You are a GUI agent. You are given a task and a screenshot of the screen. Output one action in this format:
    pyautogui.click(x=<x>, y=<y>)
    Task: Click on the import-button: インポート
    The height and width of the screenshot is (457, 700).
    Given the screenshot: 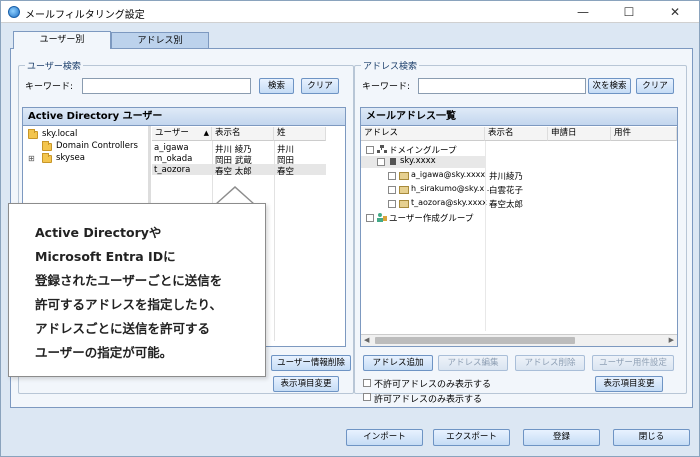 What is the action you would take?
    pyautogui.click(x=384, y=437)
    